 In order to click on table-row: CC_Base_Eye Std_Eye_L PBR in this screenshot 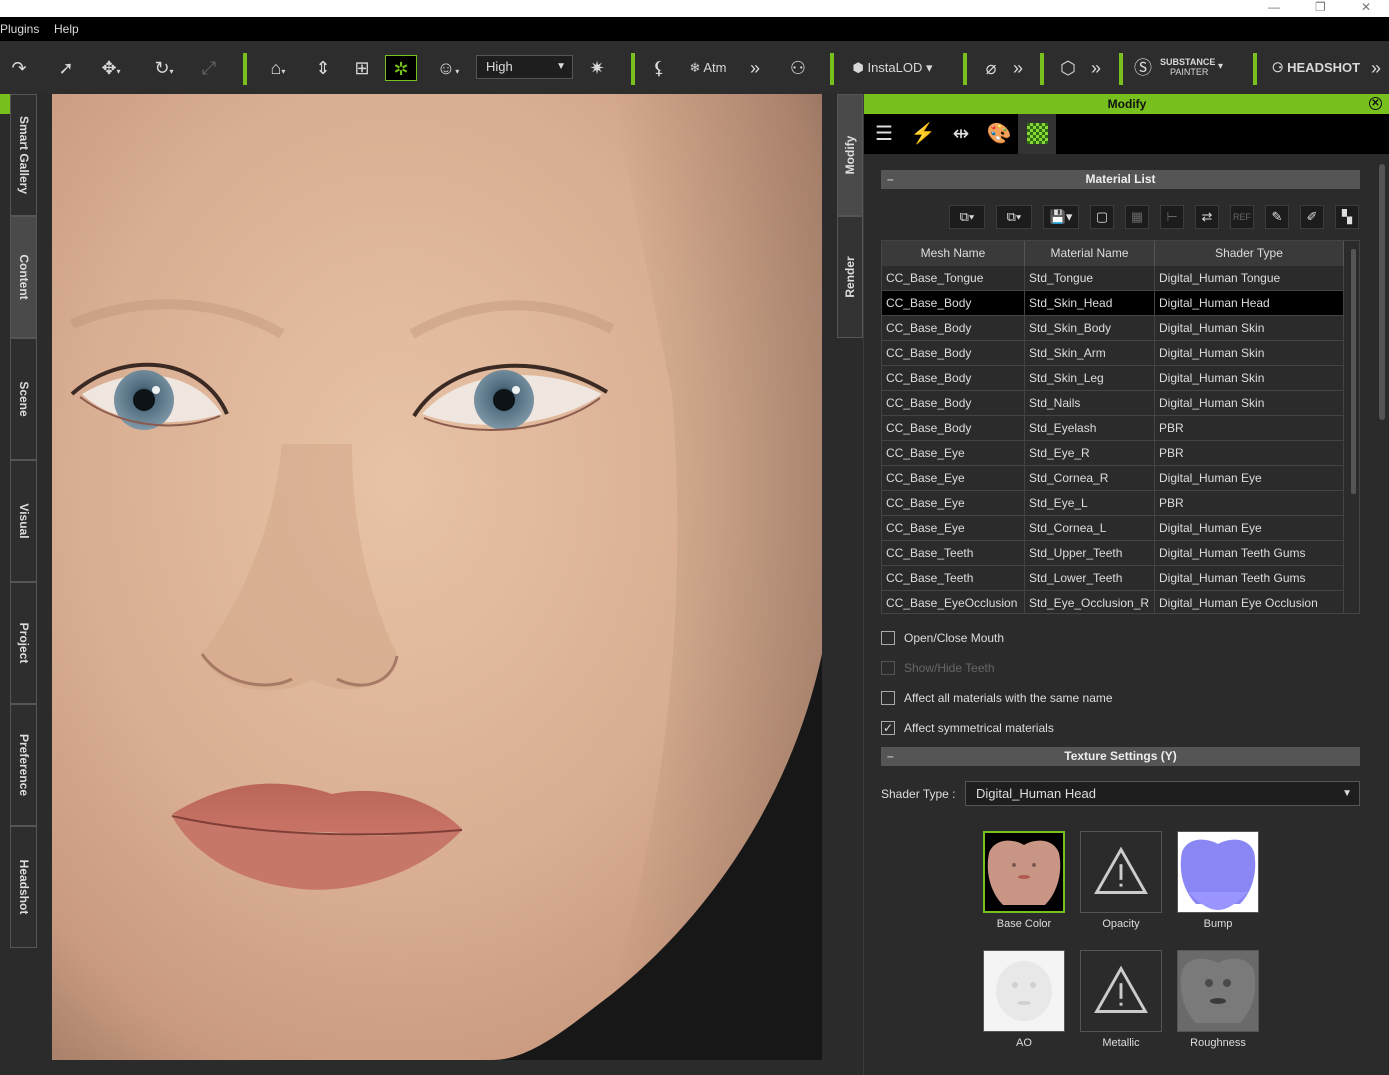, I will do `click(1113, 503)`.